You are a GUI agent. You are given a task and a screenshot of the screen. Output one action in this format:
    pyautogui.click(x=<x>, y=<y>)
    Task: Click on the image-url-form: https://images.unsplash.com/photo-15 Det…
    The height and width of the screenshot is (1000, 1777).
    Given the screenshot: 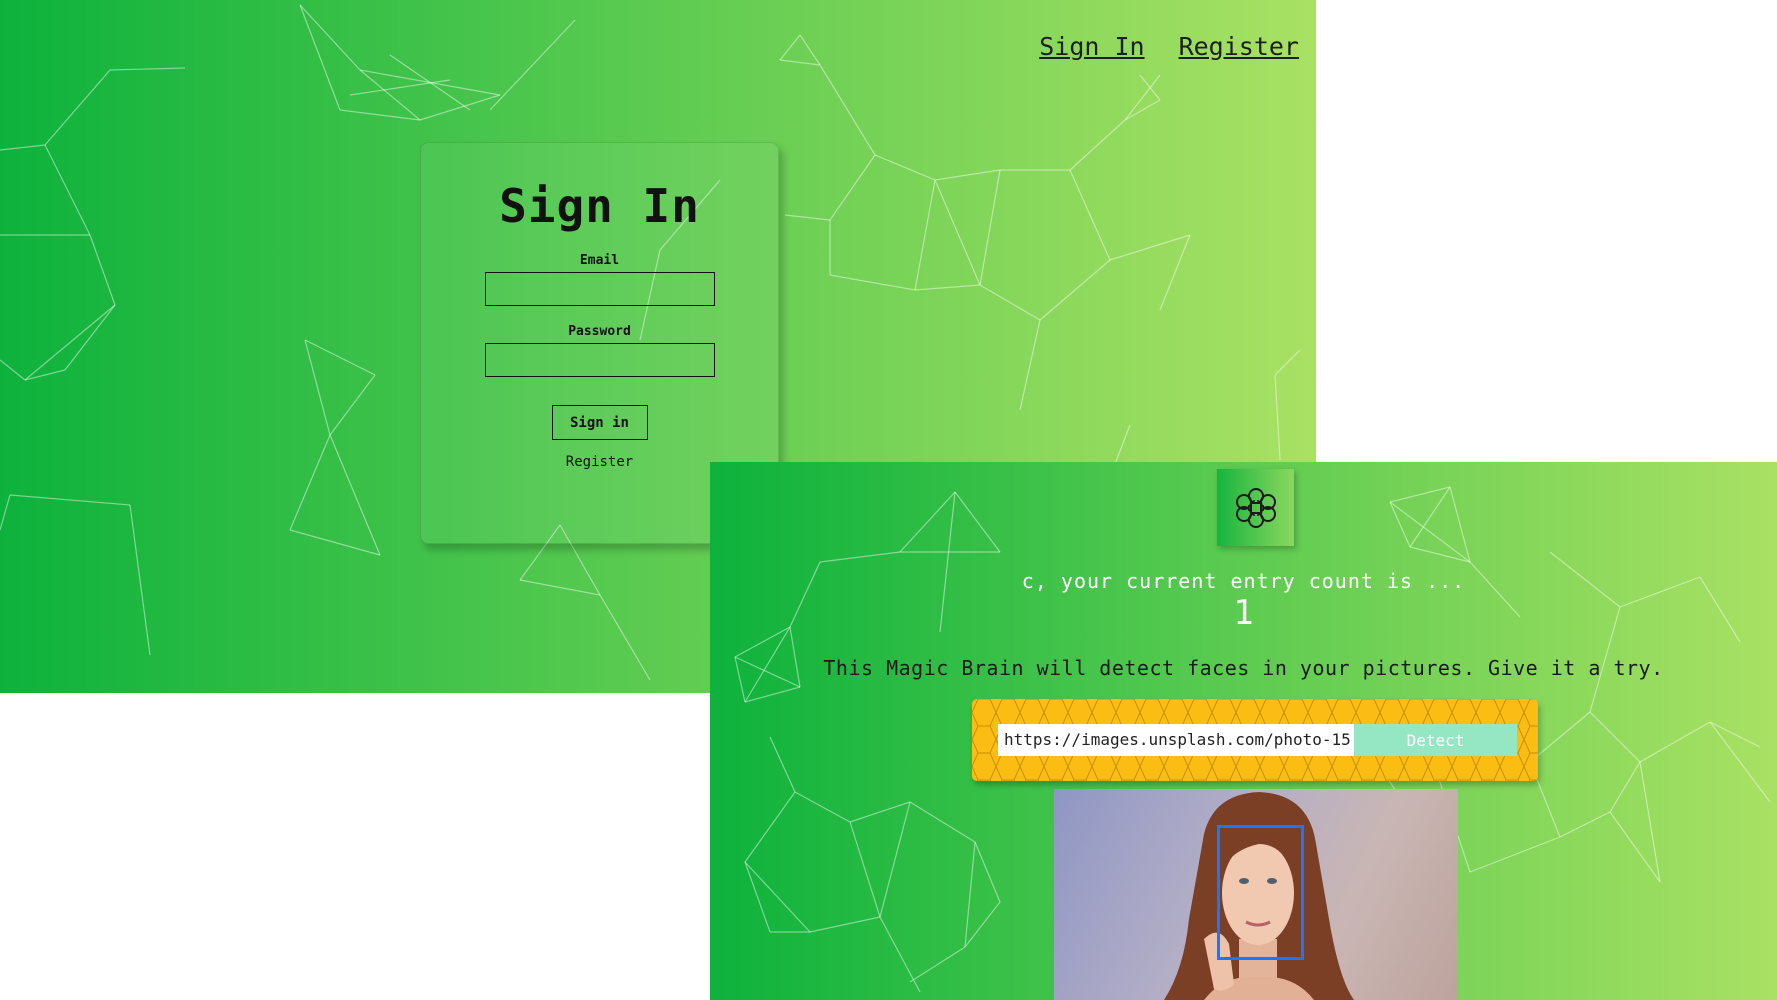 What is the action you would take?
    pyautogui.click(x=1255, y=740)
    